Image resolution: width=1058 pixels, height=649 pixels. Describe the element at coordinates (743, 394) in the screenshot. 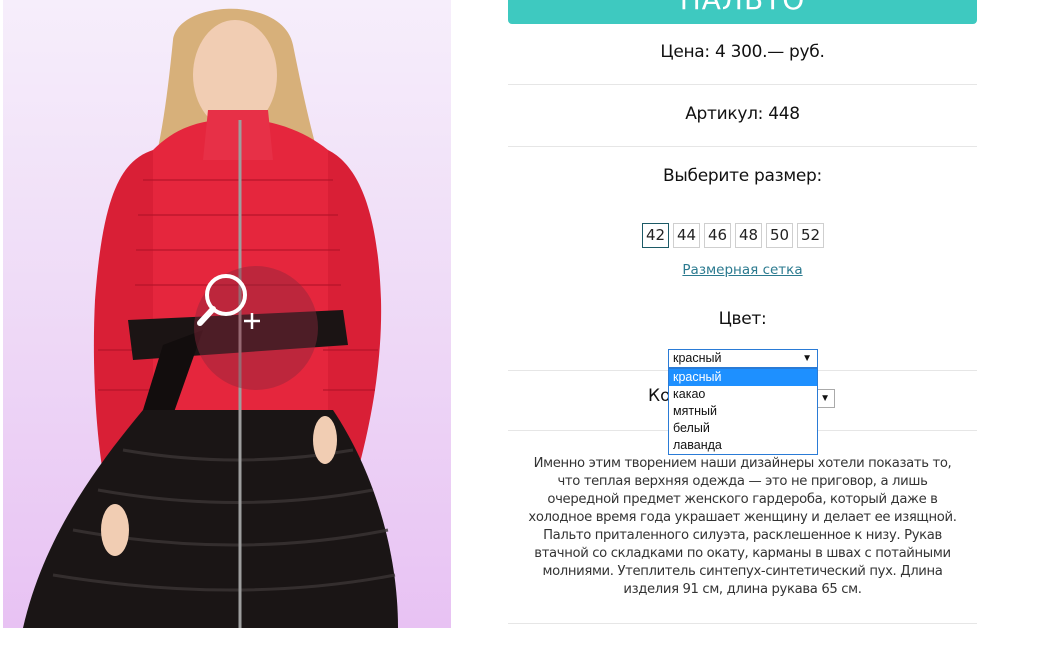

I see `color-option-cocoa: какао` at that location.